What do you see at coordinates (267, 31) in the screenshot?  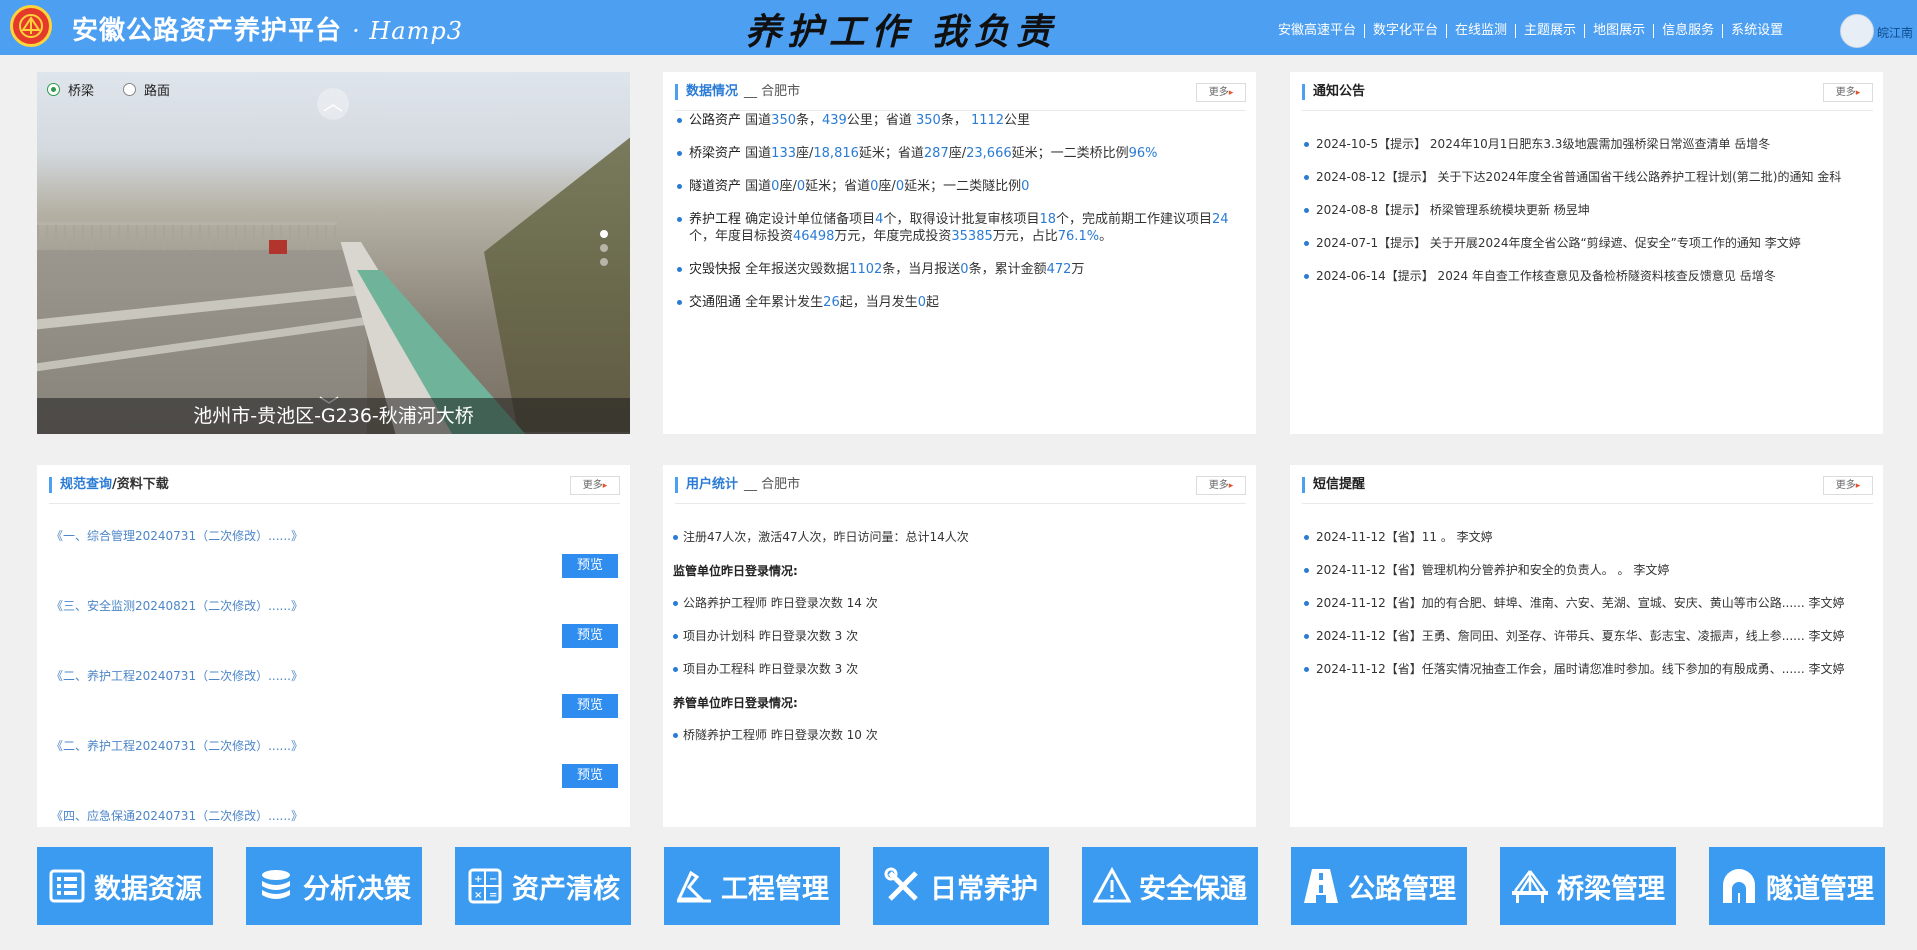 I see `app-title: 安徽公路资产养护平台 · Hamp3` at bounding box center [267, 31].